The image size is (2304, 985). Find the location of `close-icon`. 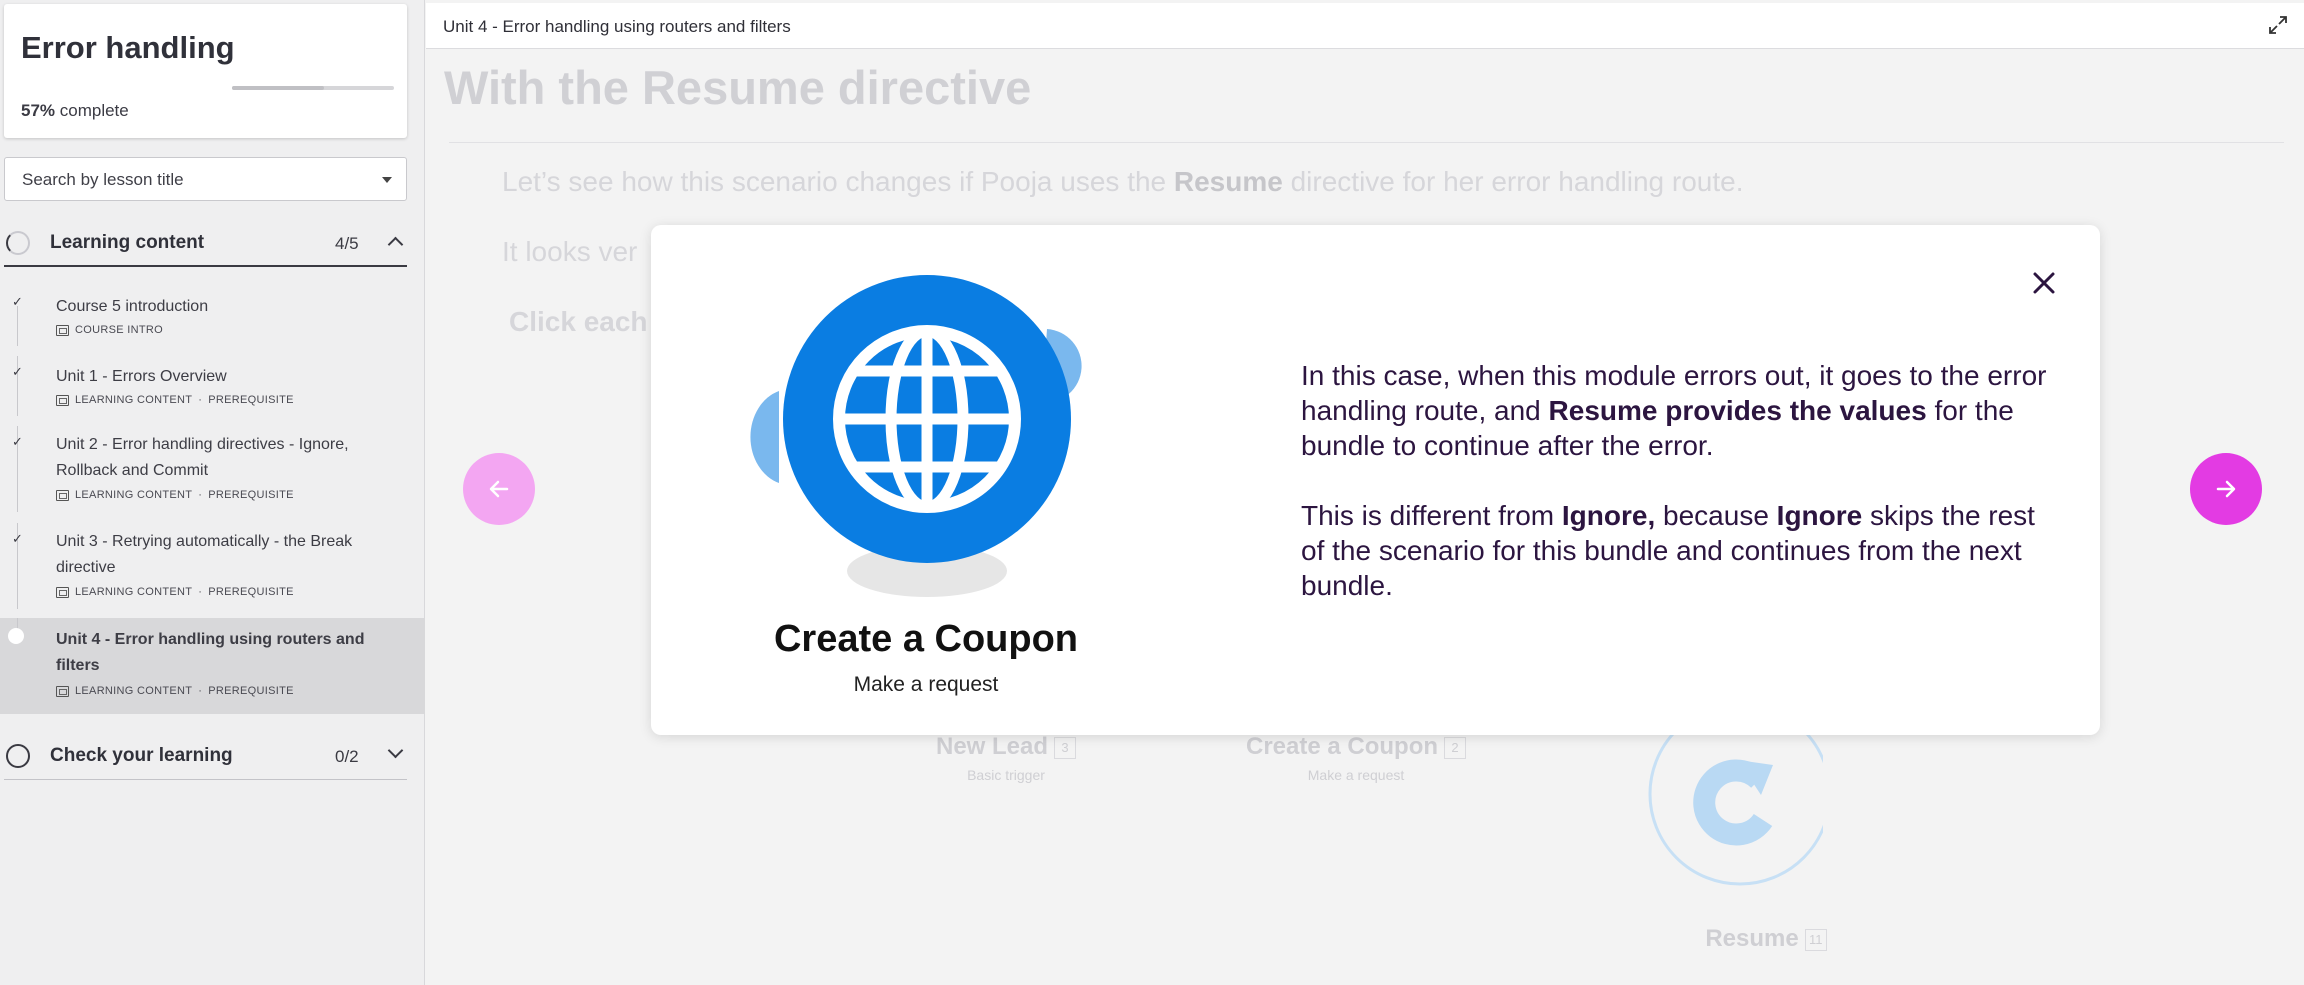

close-icon is located at coordinates (2044, 283).